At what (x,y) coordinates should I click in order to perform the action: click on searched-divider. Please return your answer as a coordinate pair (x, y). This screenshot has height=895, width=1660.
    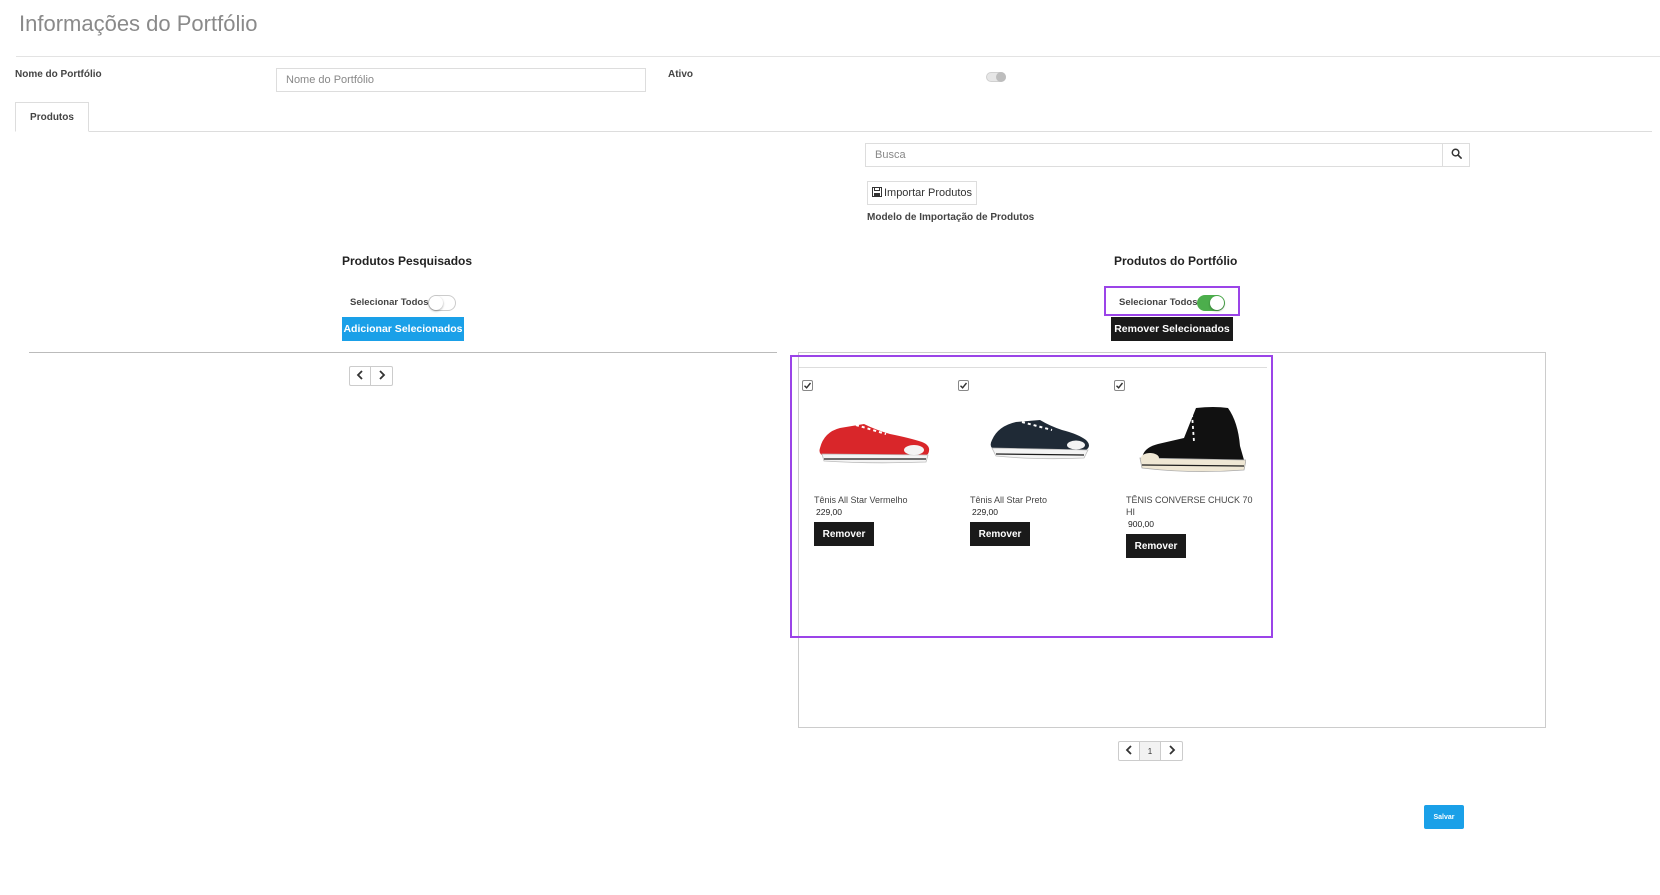
    Looking at the image, I should click on (403, 352).